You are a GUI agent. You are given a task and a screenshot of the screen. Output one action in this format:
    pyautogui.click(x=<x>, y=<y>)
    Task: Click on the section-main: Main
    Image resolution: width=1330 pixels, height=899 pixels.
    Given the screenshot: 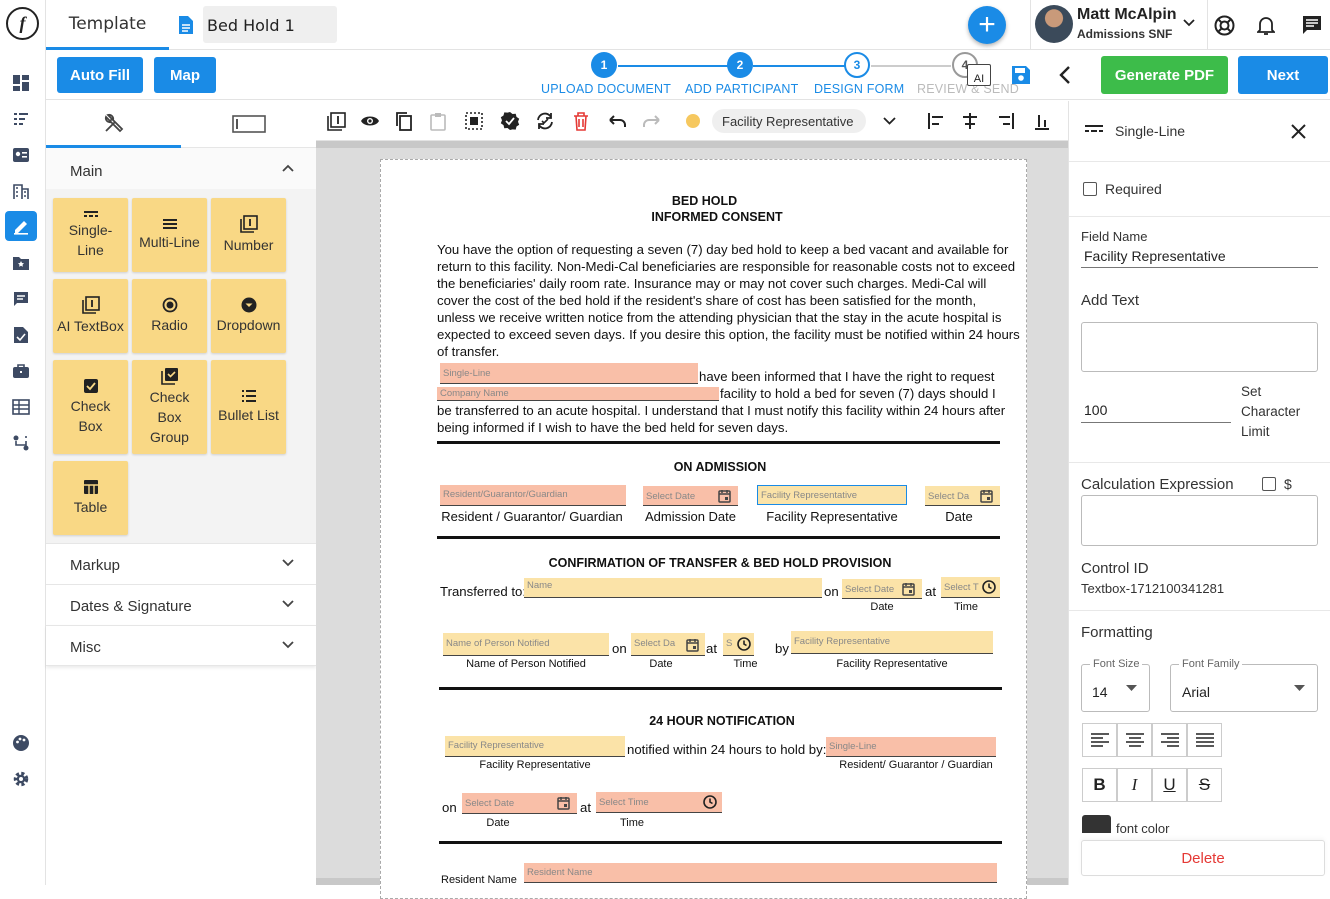 What is the action you would take?
    pyautogui.click(x=181, y=168)
    